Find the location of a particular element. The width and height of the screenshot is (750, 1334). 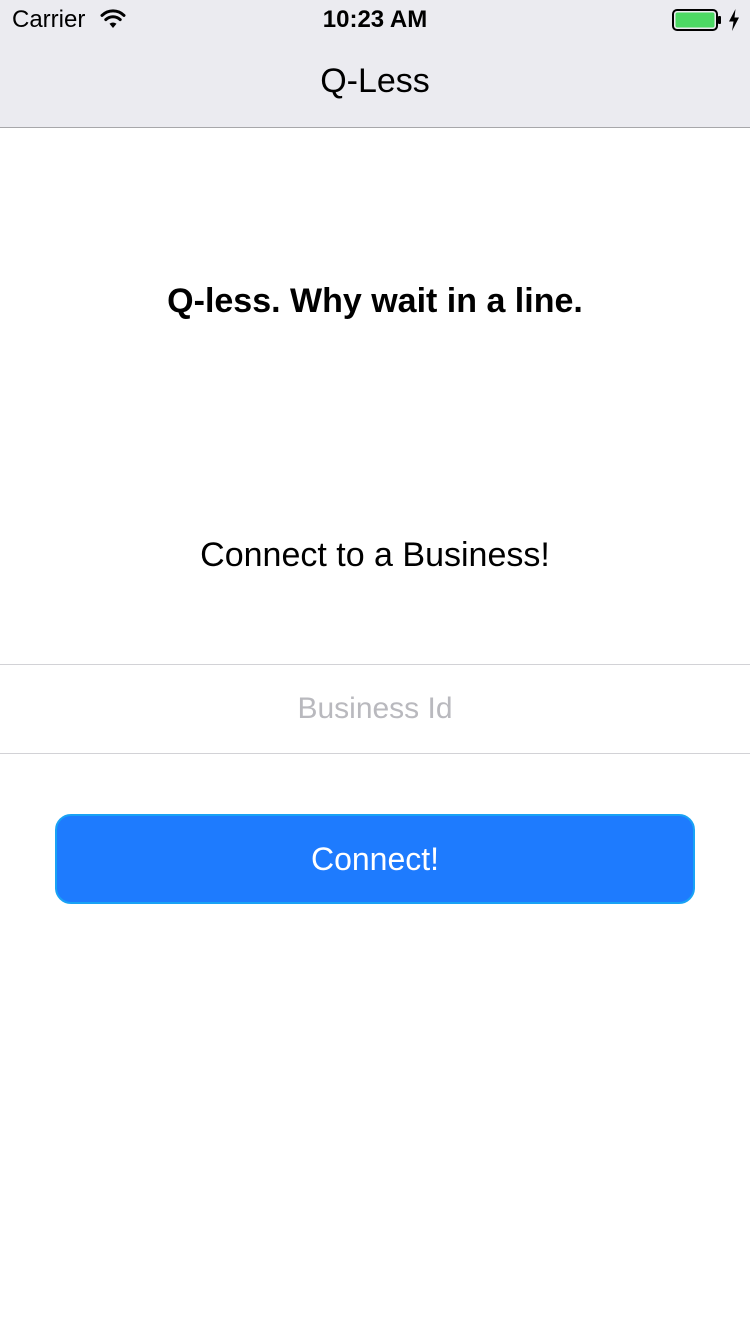

navigation-bar: Q-Less is located at coordinates (375, 84).